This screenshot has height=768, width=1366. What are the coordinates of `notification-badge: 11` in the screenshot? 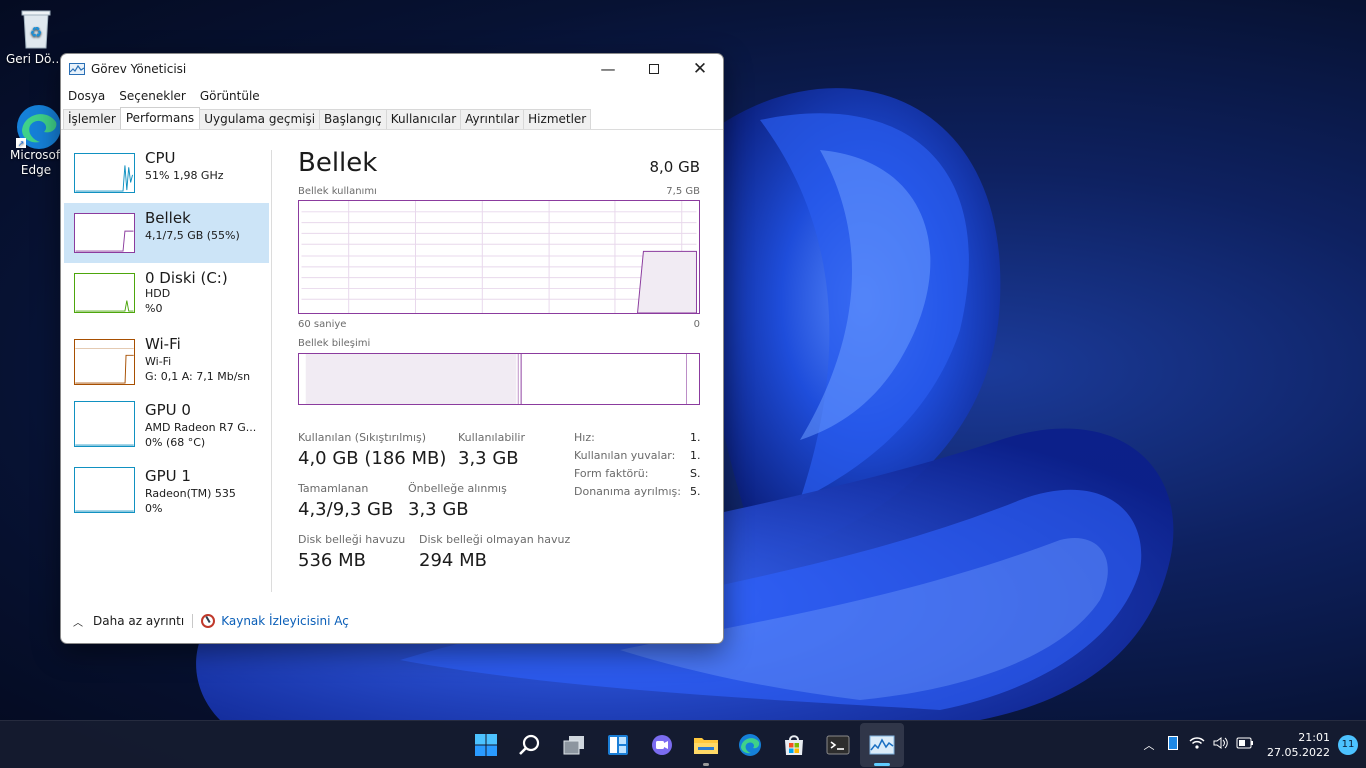 It's located at (1348, 745).